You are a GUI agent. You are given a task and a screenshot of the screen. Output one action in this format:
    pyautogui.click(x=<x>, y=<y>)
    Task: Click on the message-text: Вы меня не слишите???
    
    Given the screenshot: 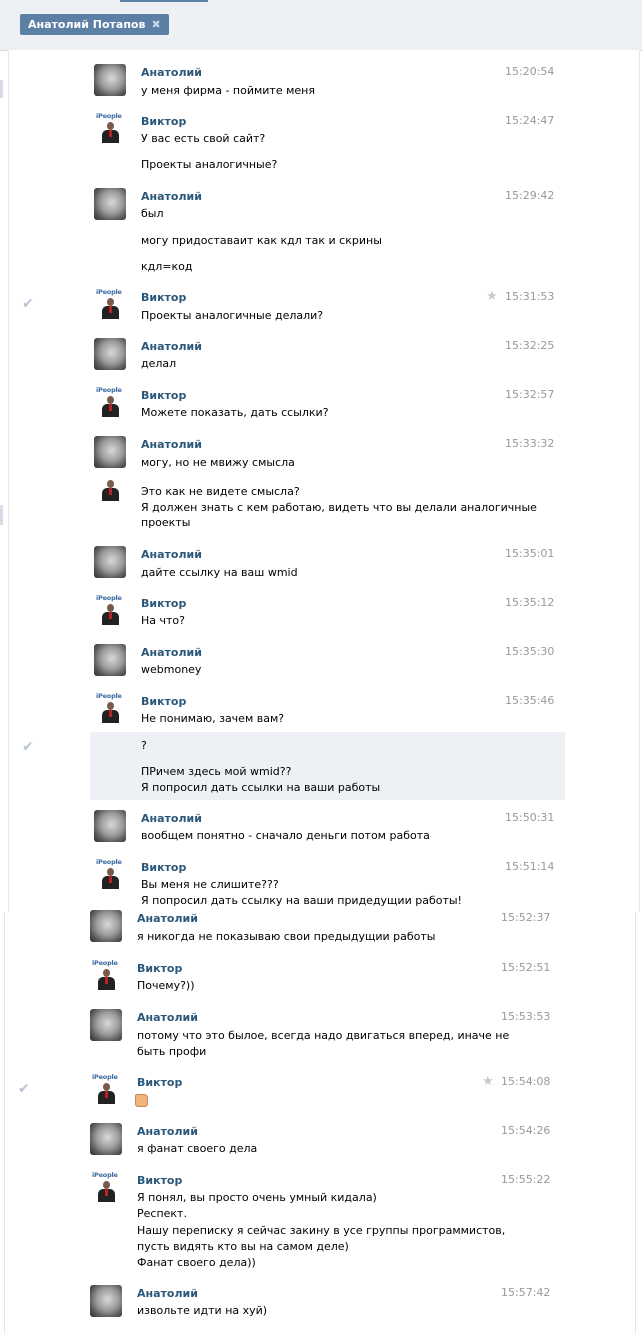 What is the action you would take?
    pyautogui.click(x=210, y=884)
    